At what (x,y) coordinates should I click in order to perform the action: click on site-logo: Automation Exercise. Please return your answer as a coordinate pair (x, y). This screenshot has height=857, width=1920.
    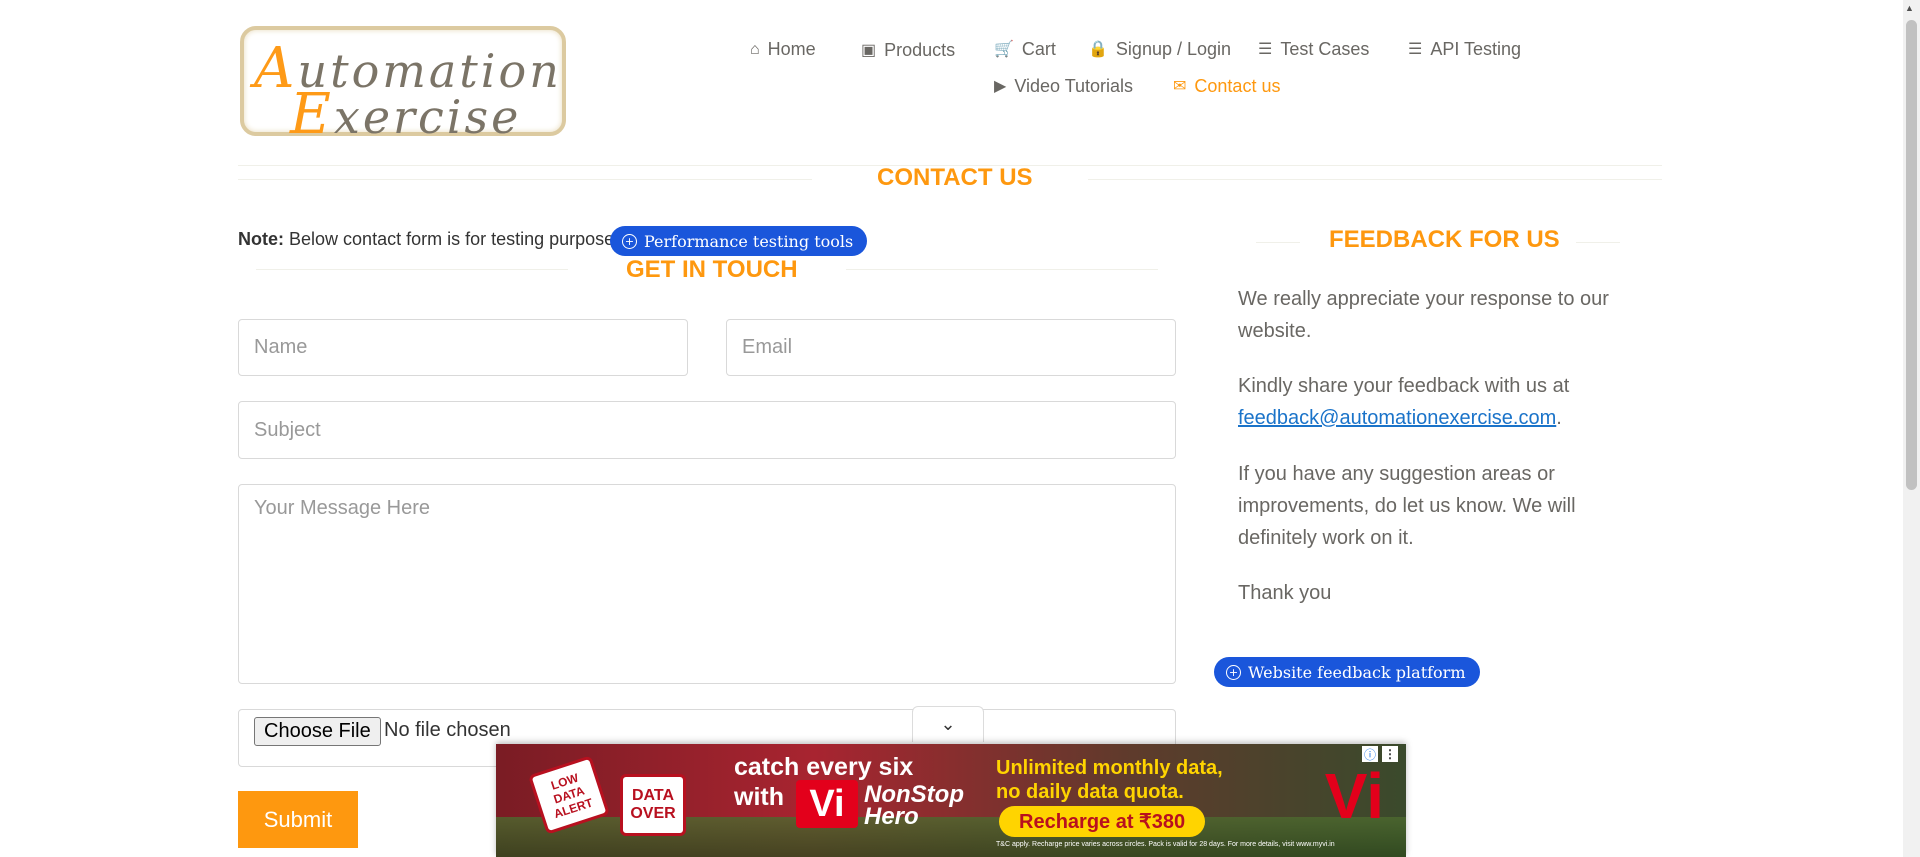
    Looking at the image, I should click on (403, 86).